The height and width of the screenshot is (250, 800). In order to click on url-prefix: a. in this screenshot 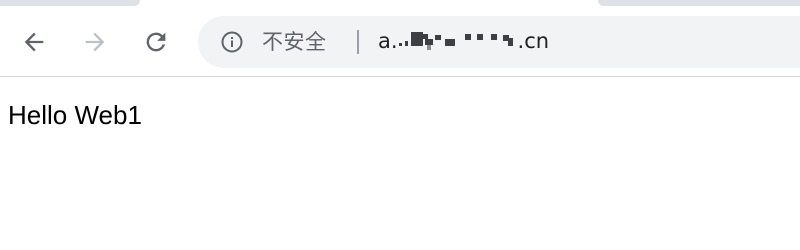, I will do `click(388, 41)`.